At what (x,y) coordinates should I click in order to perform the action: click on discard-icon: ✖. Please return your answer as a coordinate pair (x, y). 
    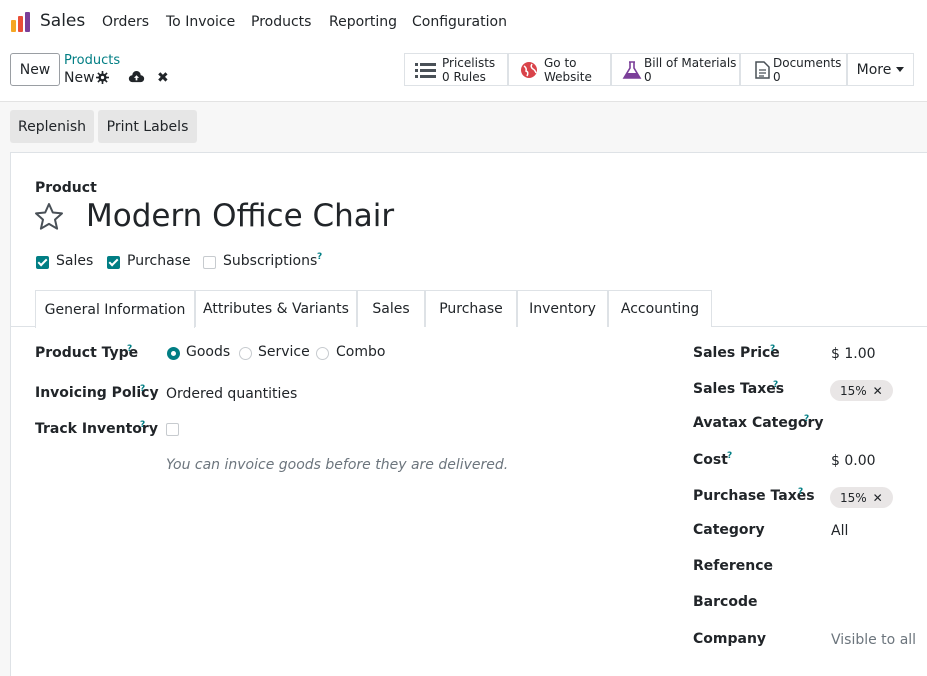
    Looking at the image, I should click on (163, 78).